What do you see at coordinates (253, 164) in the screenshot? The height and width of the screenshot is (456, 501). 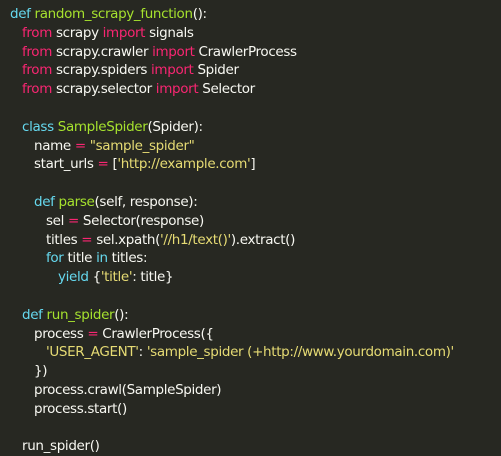 I see `code-token-txt: ]` at bounding box center [253, 164].